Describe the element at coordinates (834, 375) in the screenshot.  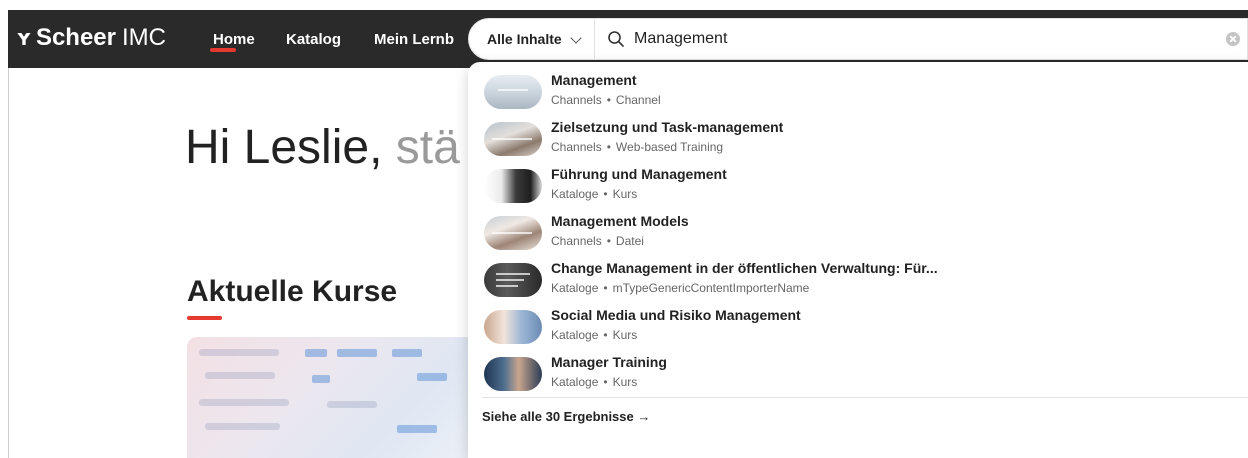
I see `search-result-item: Manager Training Kataloge • Kurs` at that location.